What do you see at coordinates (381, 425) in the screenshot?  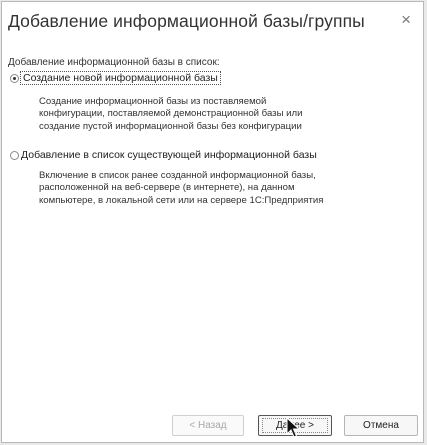 I see `cancel-button: Отмена` at bounding box center [381, 425].